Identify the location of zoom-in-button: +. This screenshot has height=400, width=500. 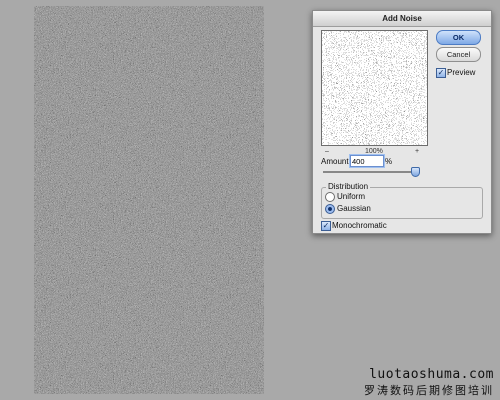
(417, 151).